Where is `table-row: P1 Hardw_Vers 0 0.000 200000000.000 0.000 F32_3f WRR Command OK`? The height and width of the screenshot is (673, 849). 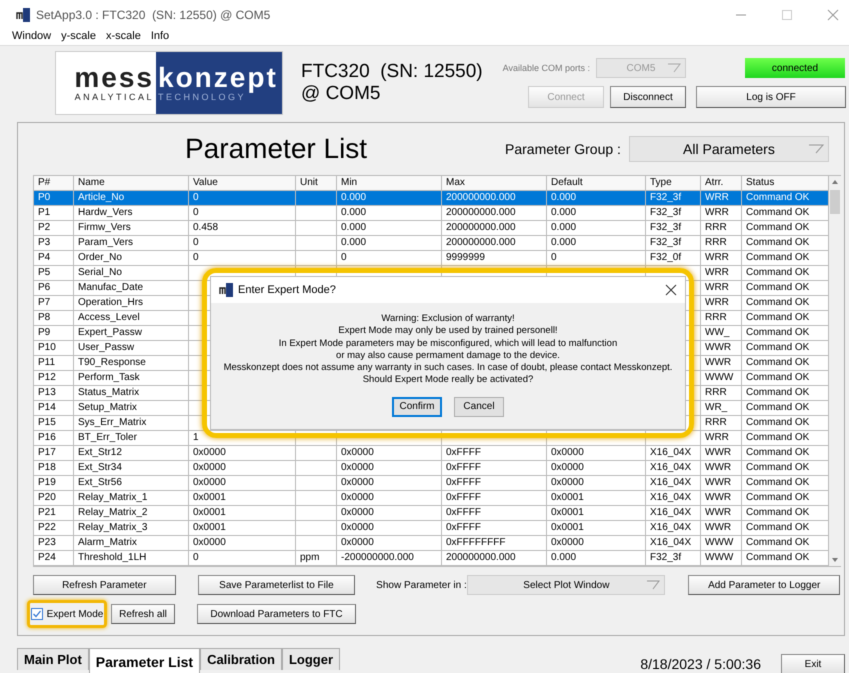 table-row: P1 Hardw_Vers 0 0.000 200000000.000 0.000 F32_3f WRR Command OK is located at coordinates (431, 213).